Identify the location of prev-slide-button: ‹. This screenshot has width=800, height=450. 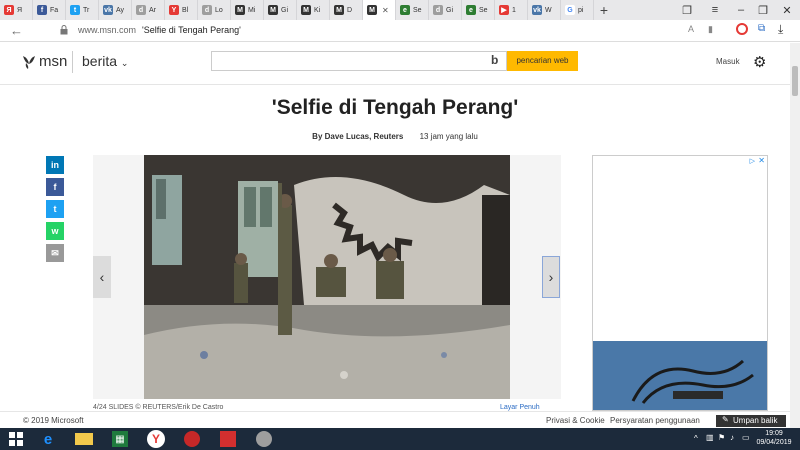
(102, 277).